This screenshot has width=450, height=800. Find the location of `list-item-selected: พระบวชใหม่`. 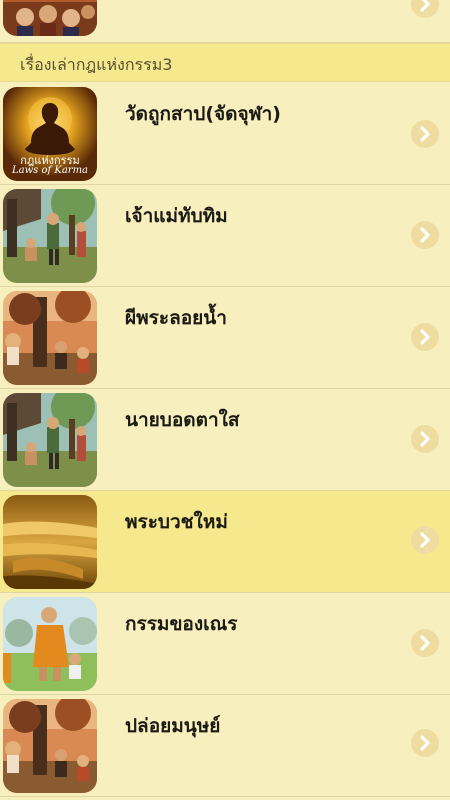

list-item-selected: พระบวชใหม่ is located at coordinates (225, 542).